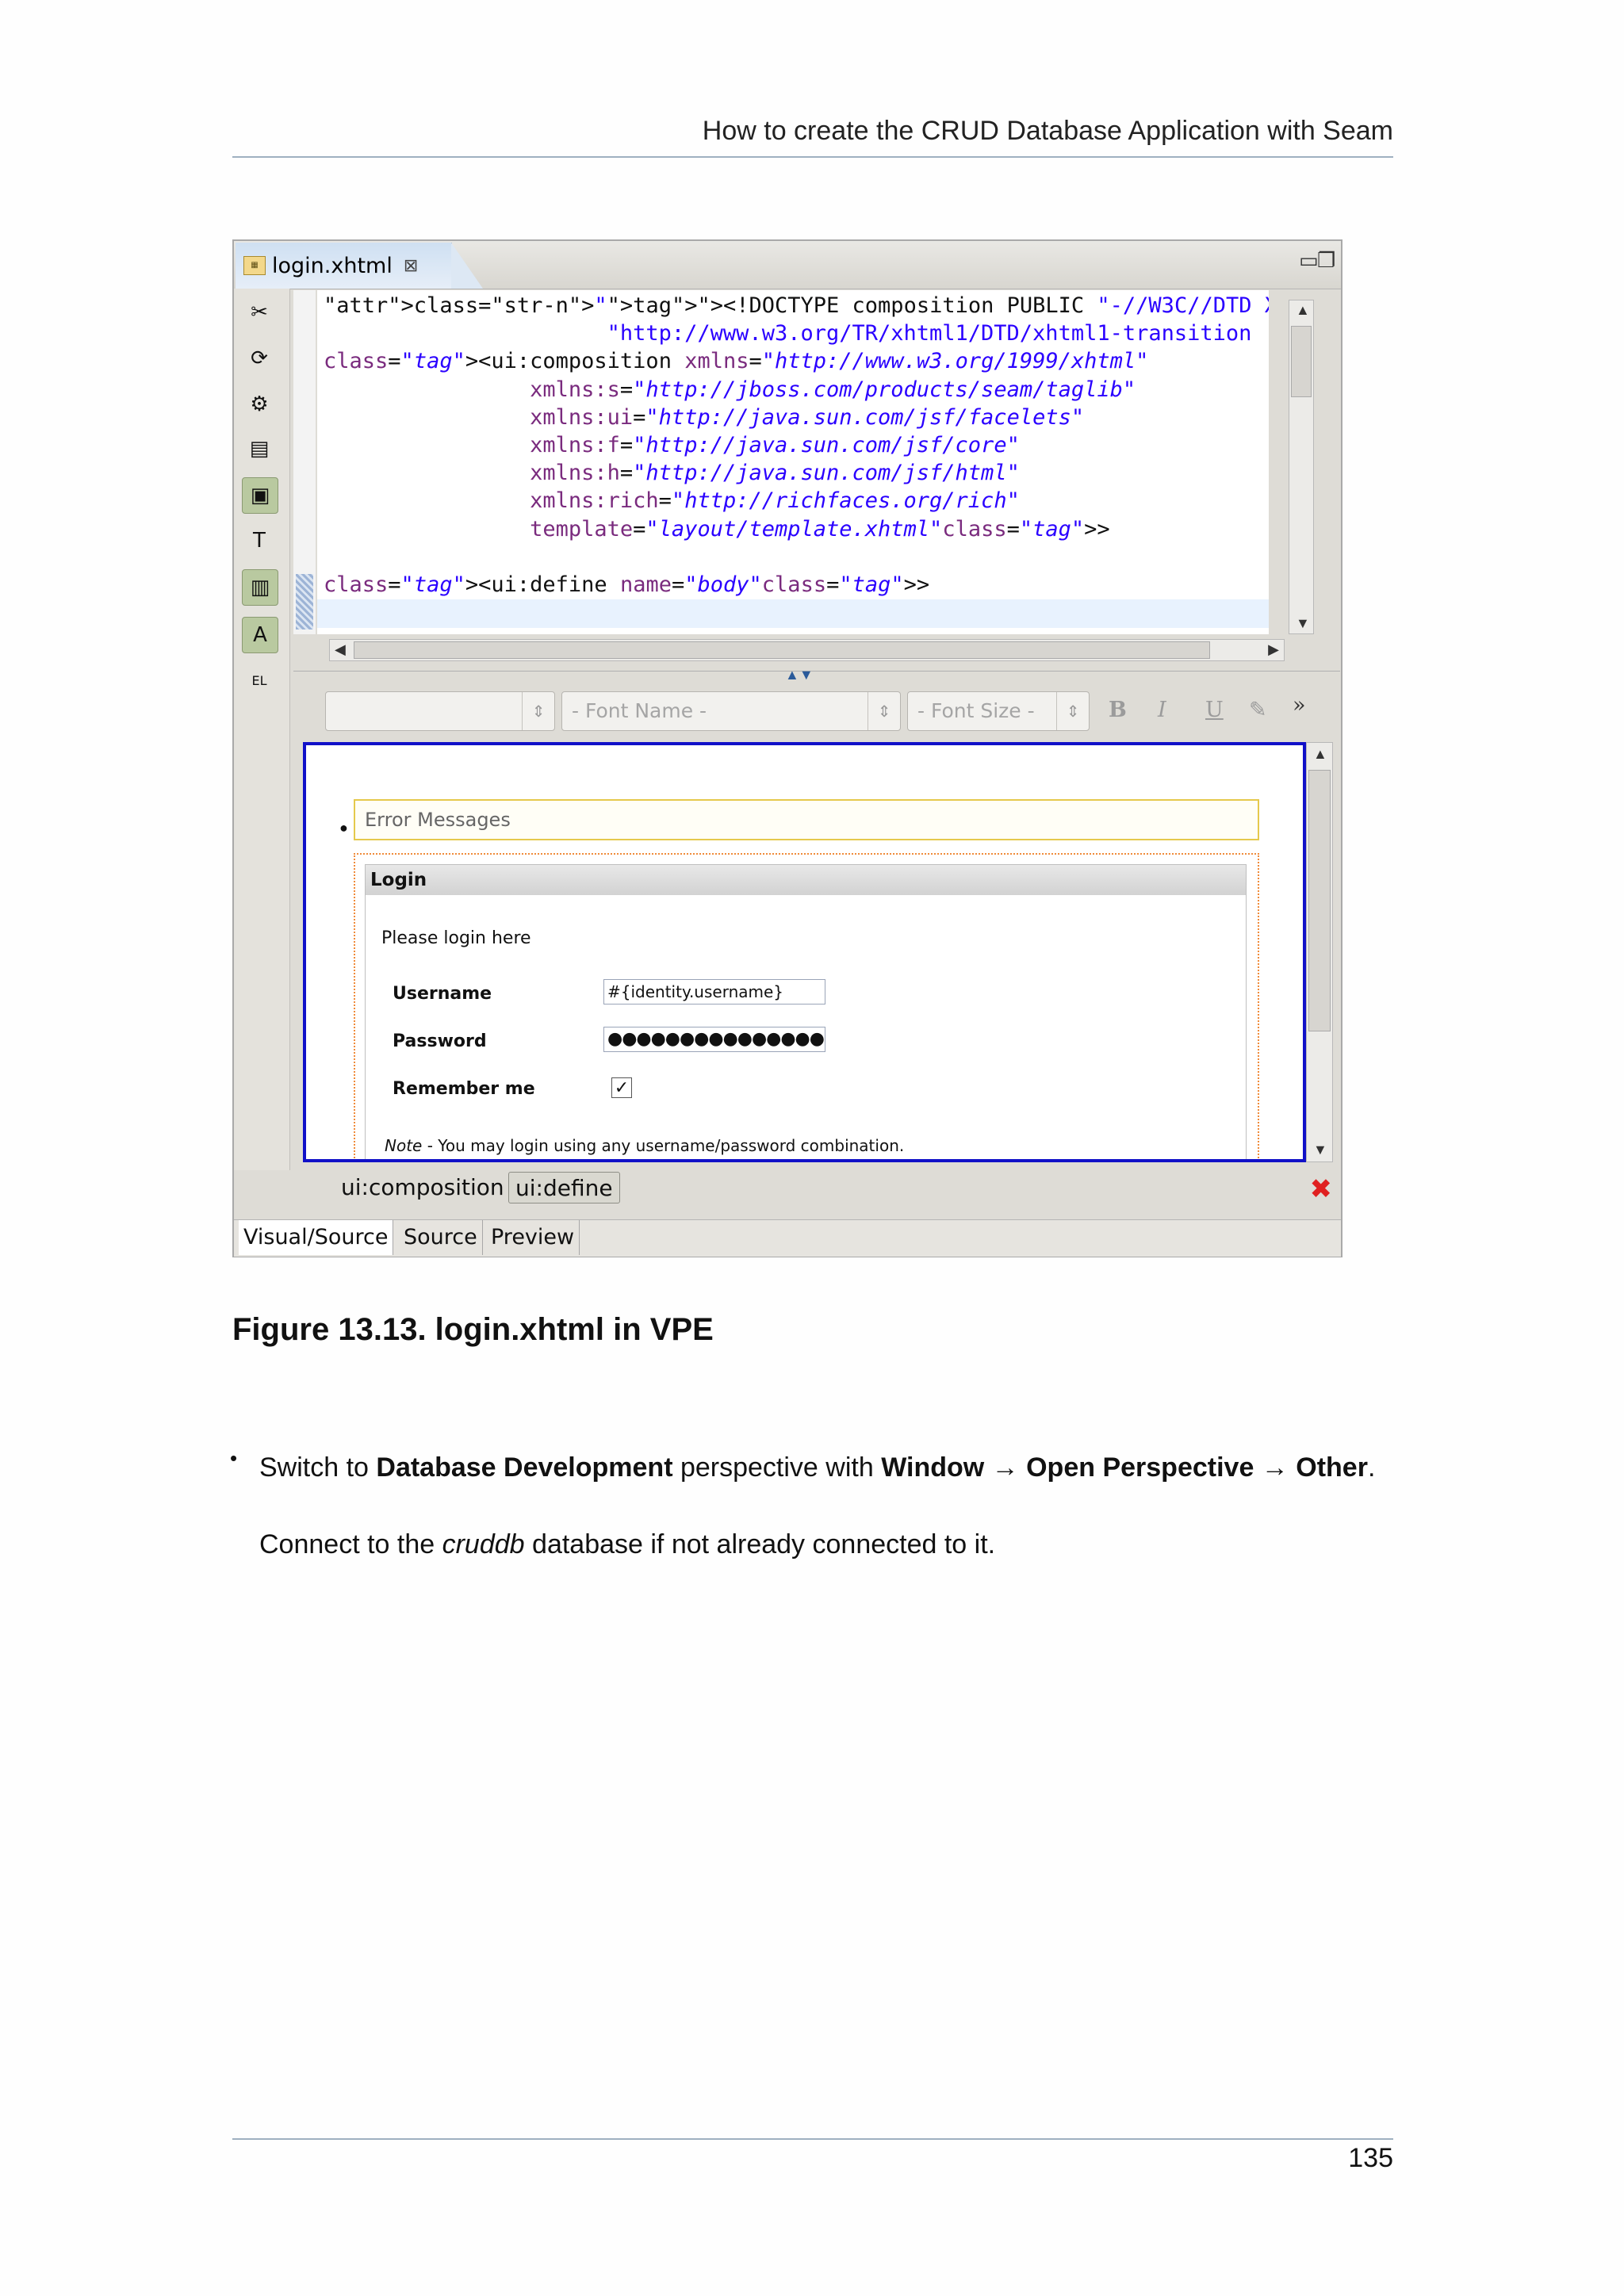 Image resolution: width=1624 pixels, height=2296 pixels. I want to click on preferences-icon: ⚙, so click(259, 405).